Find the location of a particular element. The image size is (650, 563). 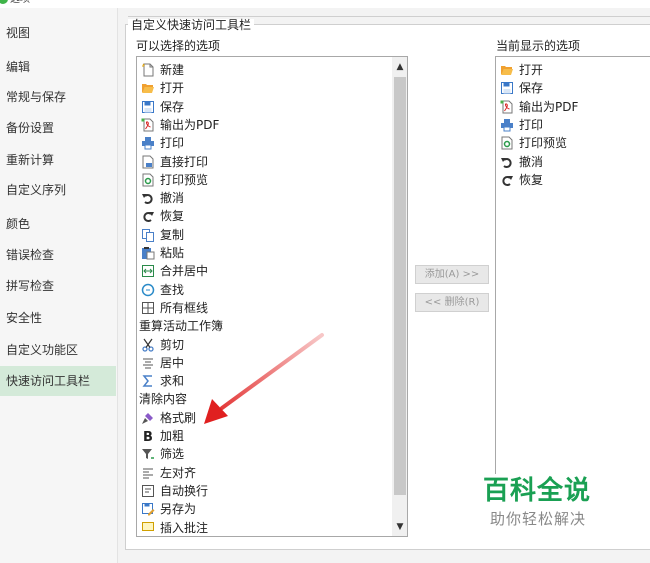

available-item-label: 所有框线 is located at coordinates (184, 307).